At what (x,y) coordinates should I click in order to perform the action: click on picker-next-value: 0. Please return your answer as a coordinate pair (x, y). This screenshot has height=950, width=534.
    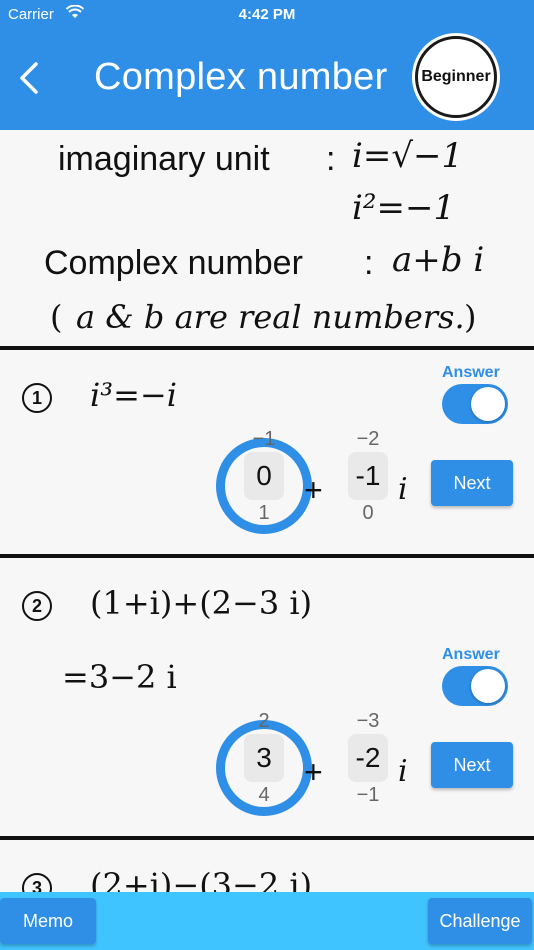
    Looking at the image, I should click on (368, 513).